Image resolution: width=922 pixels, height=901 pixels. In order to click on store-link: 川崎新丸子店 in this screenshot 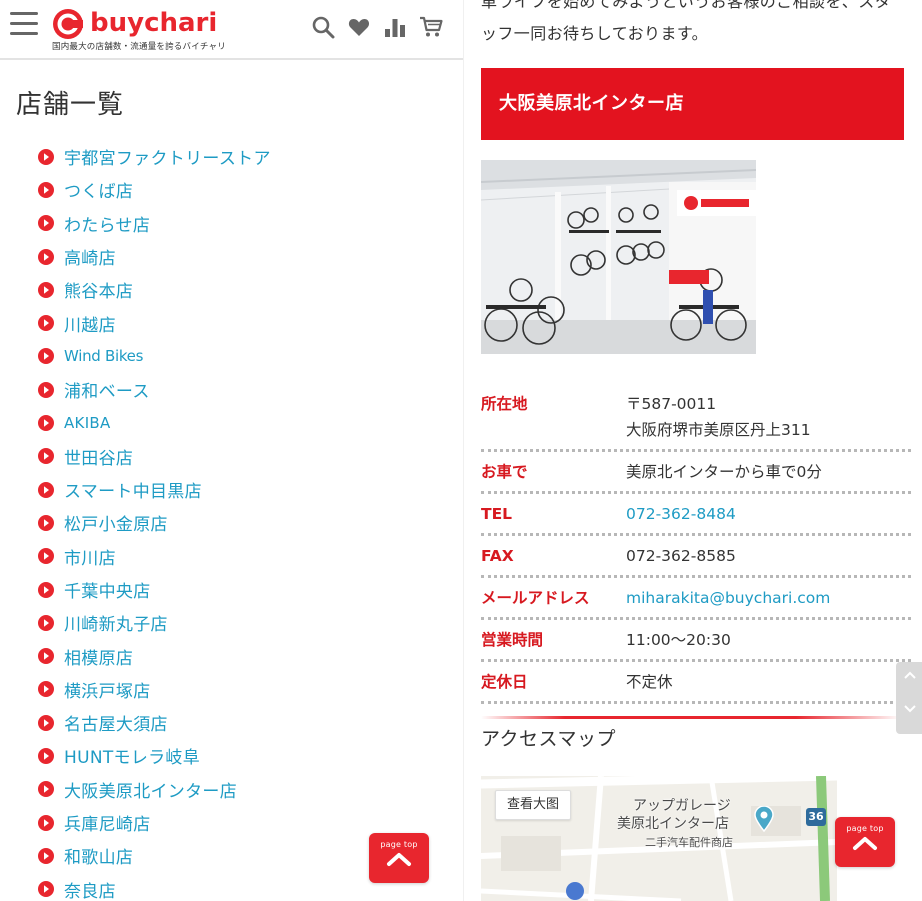, I will do `click(154, 622)`.